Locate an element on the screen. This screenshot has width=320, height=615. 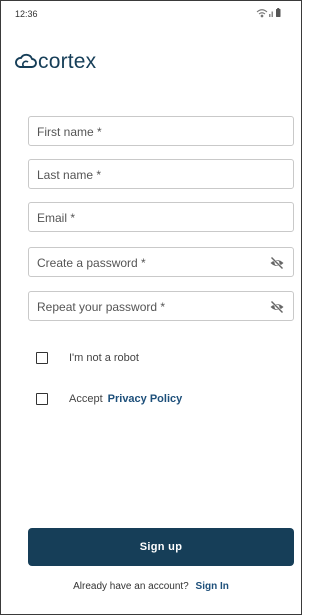
first-name-field: First name * is located at coordinates (161, 131).